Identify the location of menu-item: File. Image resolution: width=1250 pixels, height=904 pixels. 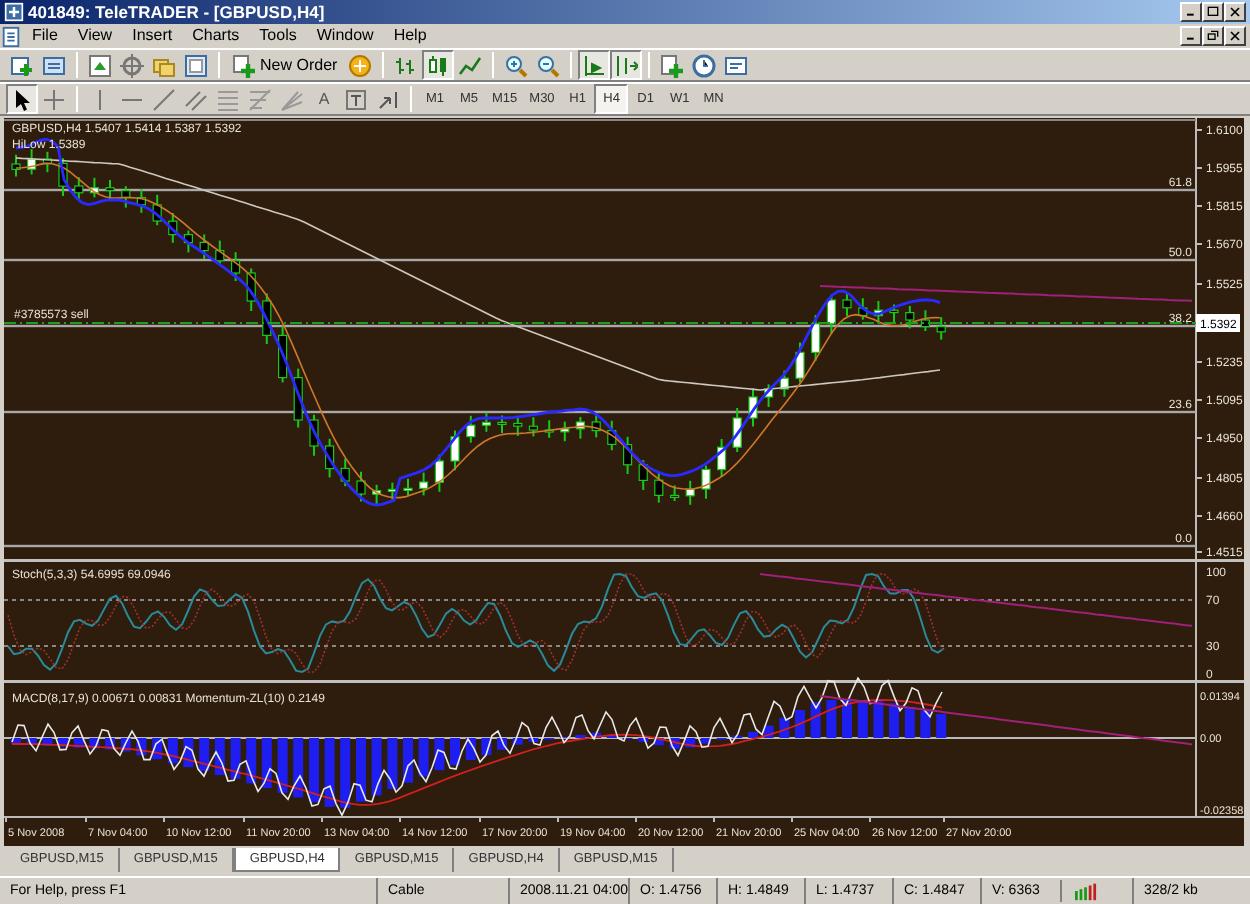
(45, 36).